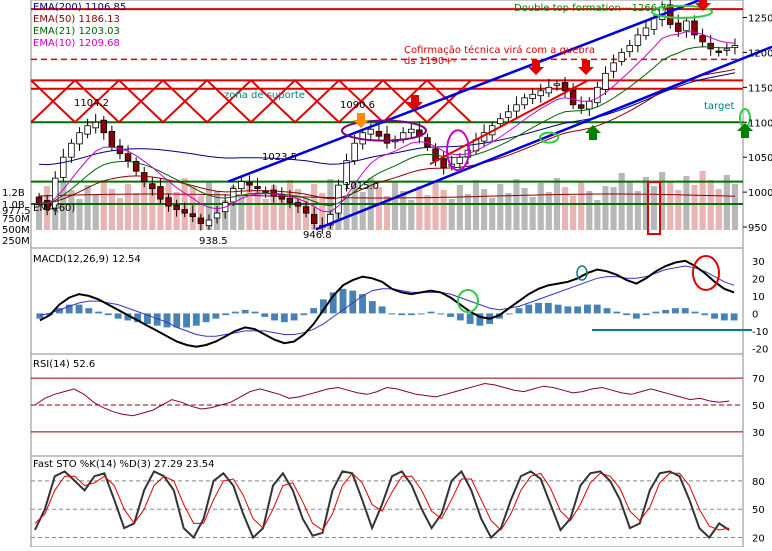  Describe the element at coordinates (79, 7) in the screenshot. I see `ema-legend-label: EMA(200) 1106.85` at that location.